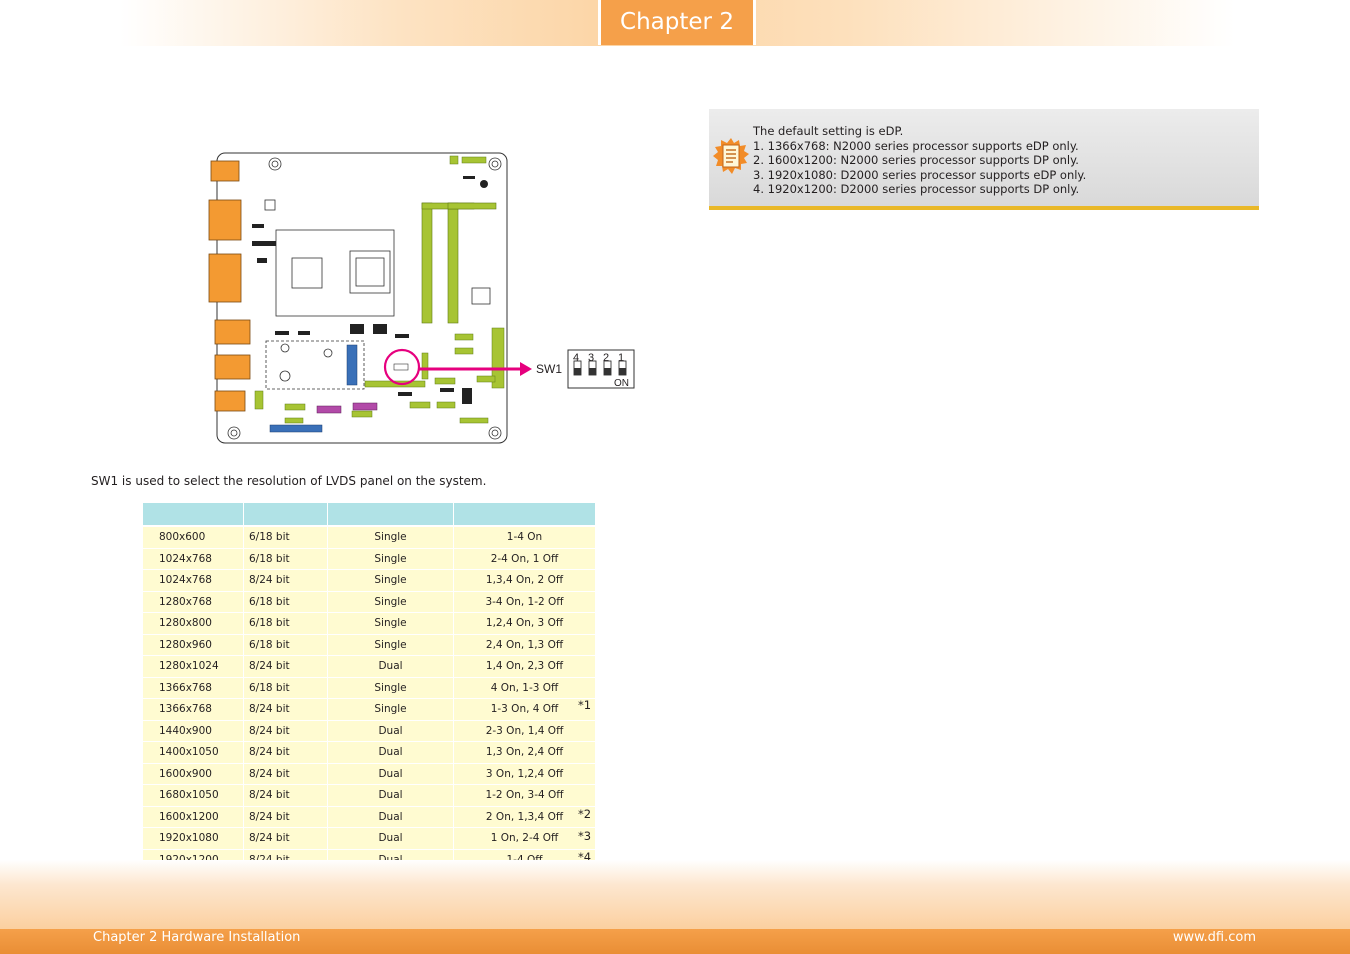 This screenshot has height=954, width=1350. Describe the element at coordinates (606, 358) in the screenshot. I see `dip-number: 2` at that location.